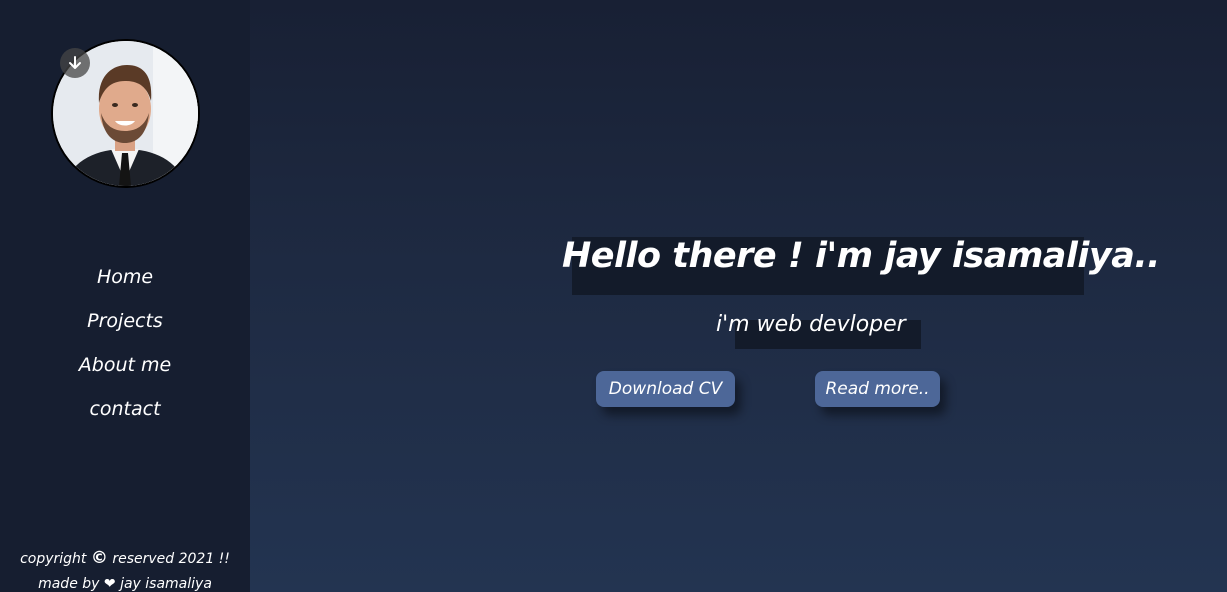 The height and width of the screenshot is (592, 1227). Describe the element at coordinates (171, 559) in the screenshot. I see `copyright-suffix: reserved 2021 !!` at that location.